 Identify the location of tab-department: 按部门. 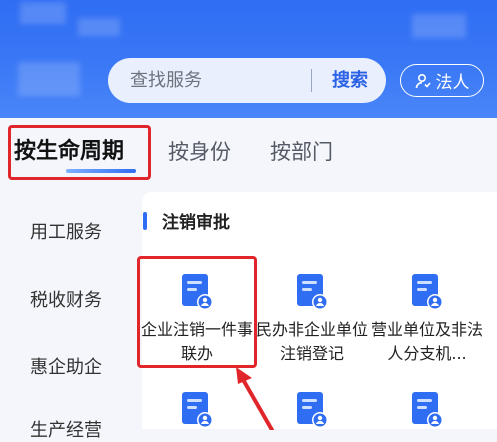
(301, 152).